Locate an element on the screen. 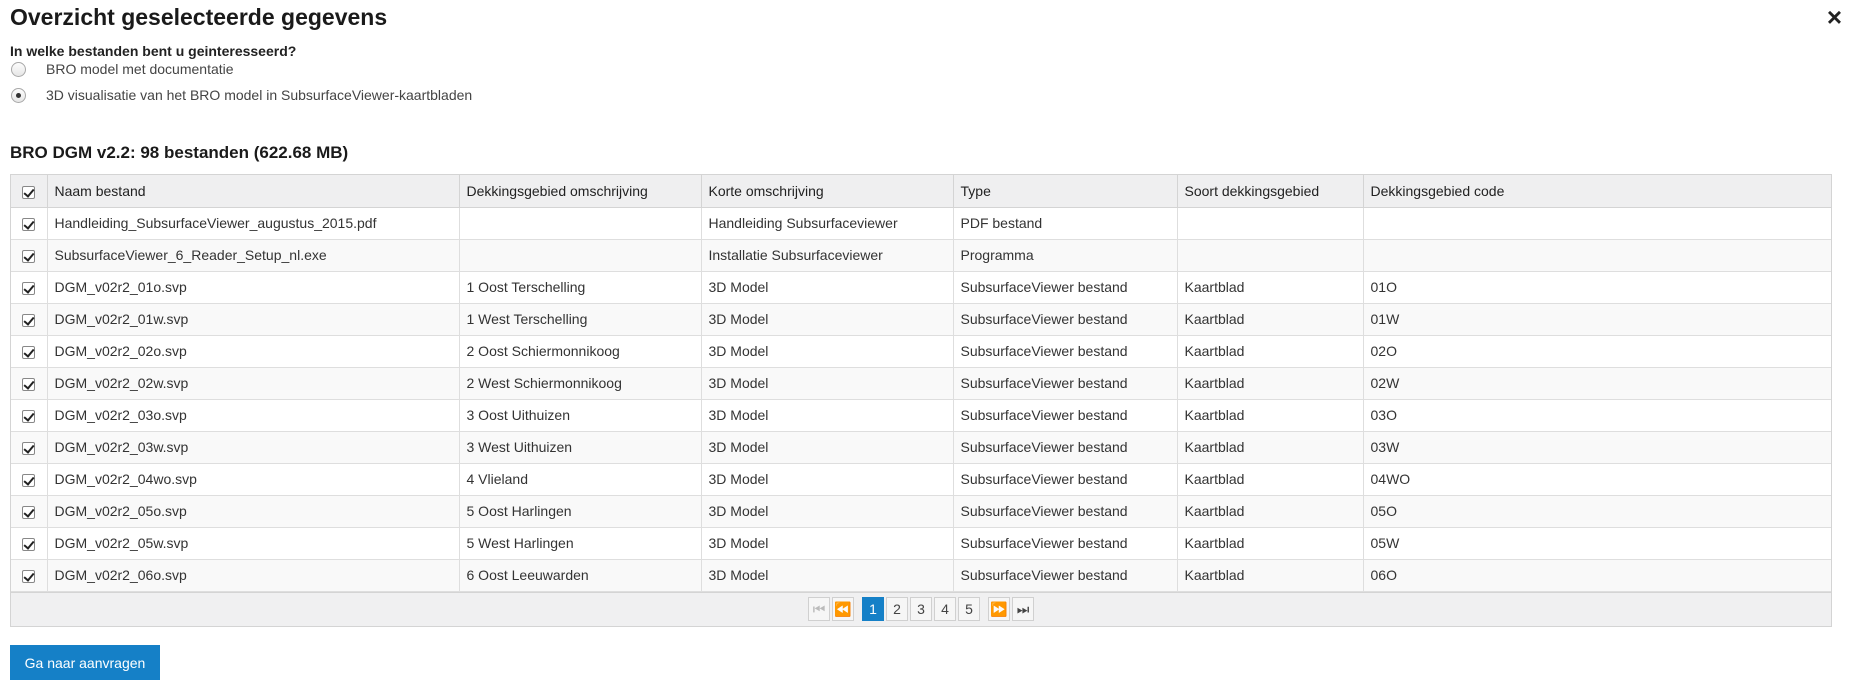 Image resolution: width=1858 pixels, height=690 pixels. file-name-cell: DGM_v02r2_02w.svp is located at coordinates (253, 383).